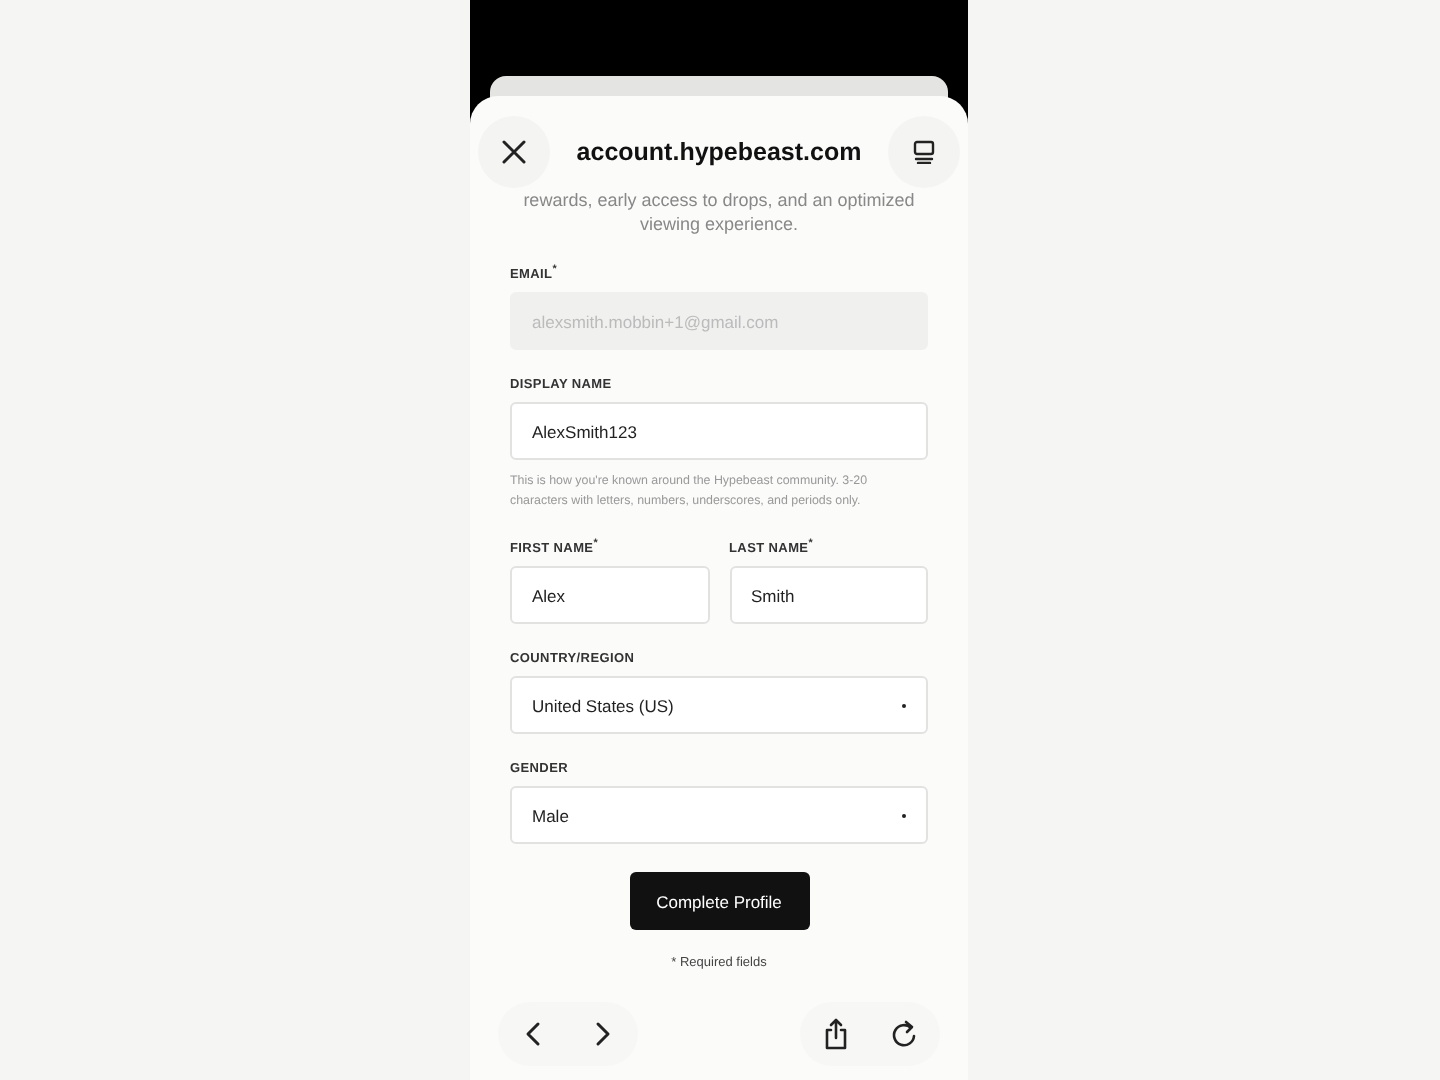  I want to click on tabs-icon, so click(924, 152).